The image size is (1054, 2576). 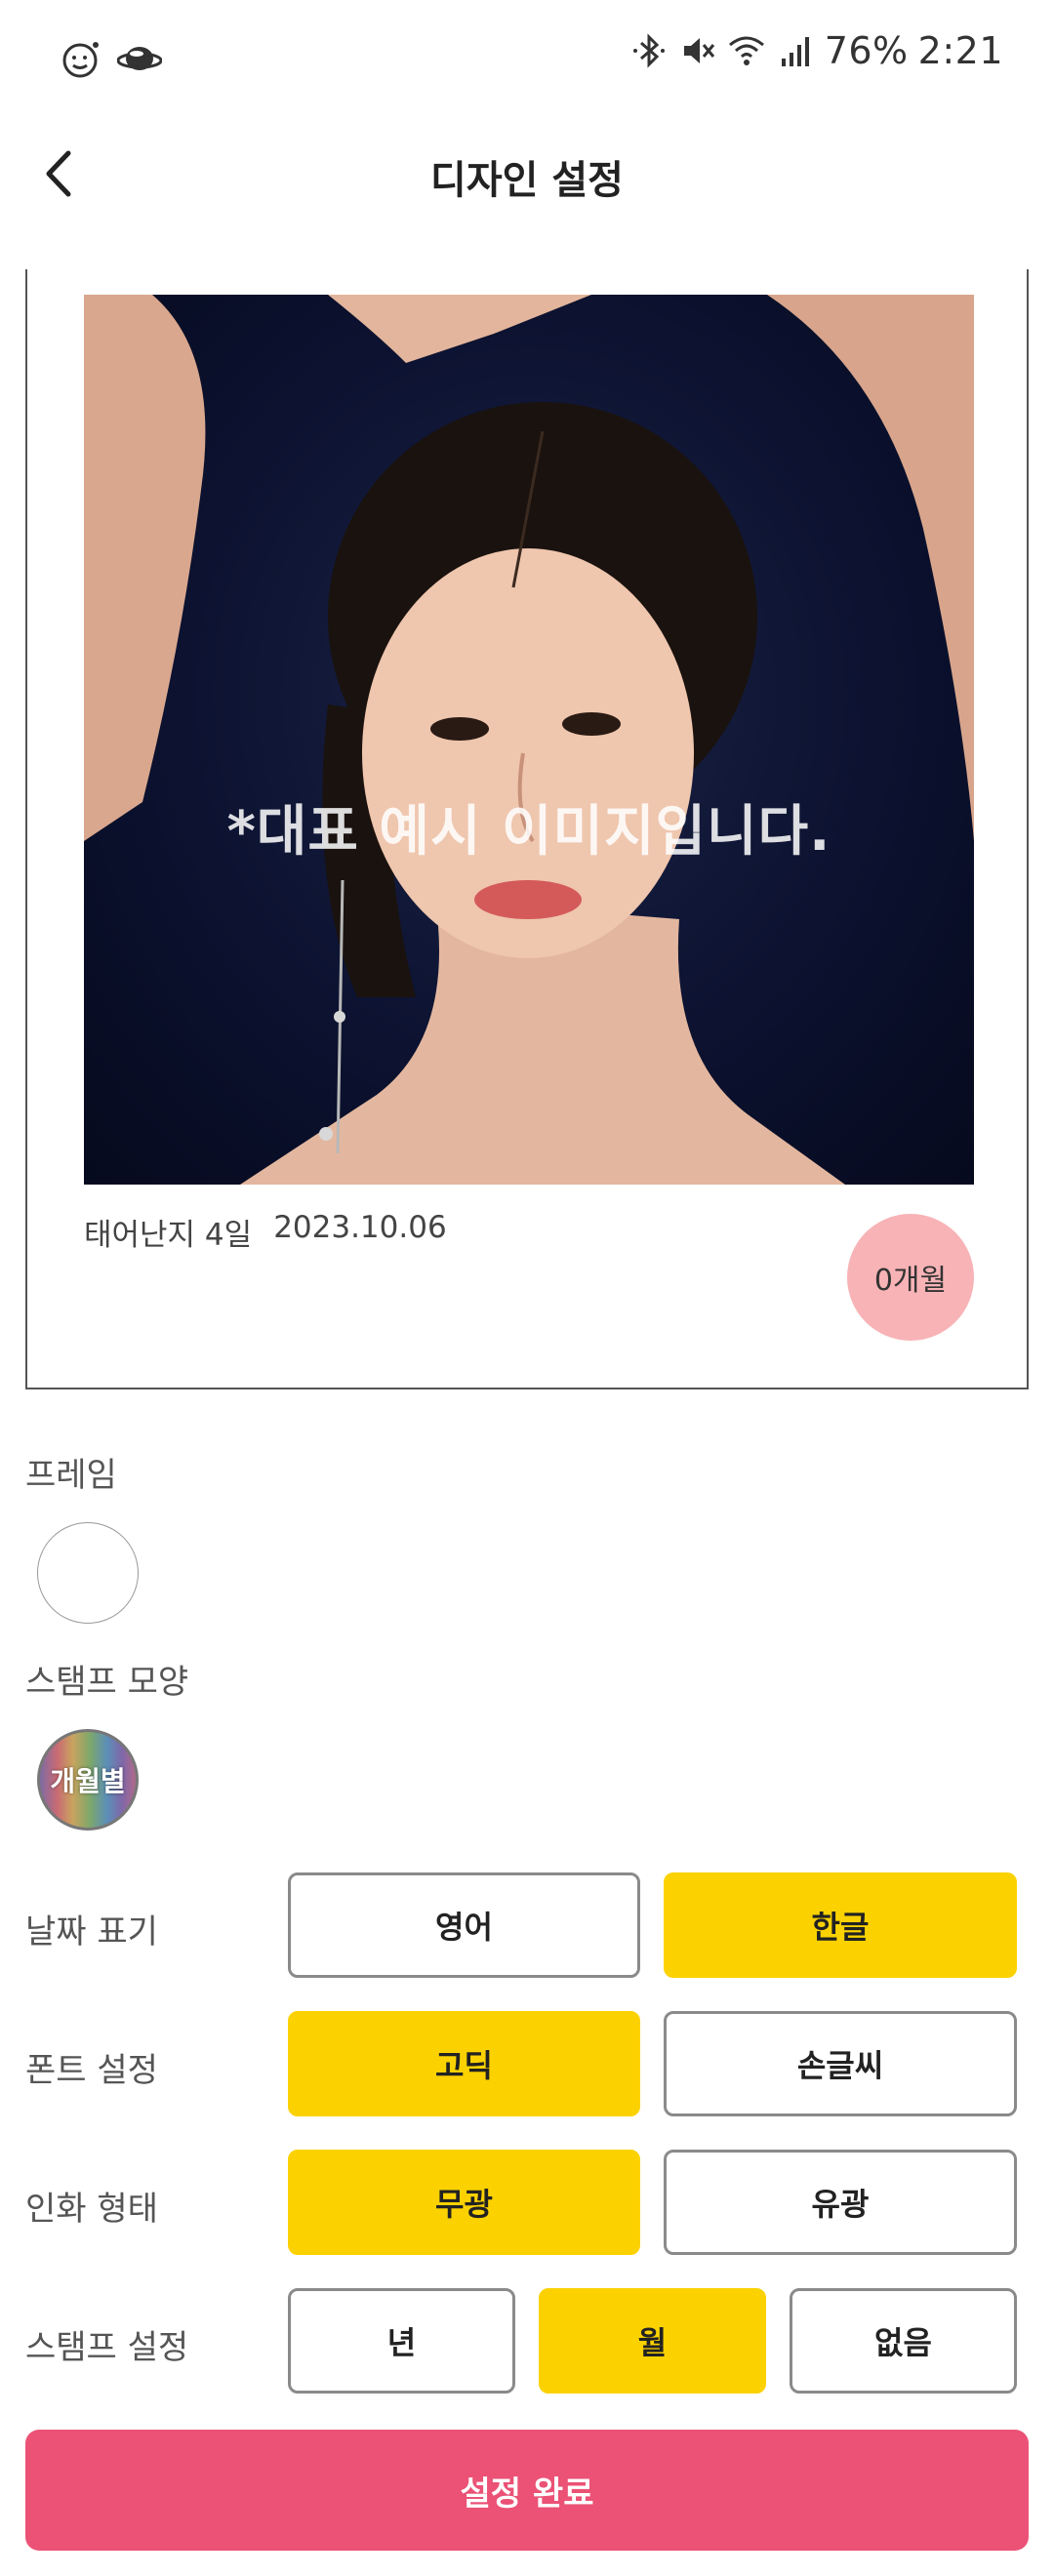 I want to click on mute-icon, so click(x=698, y=50).